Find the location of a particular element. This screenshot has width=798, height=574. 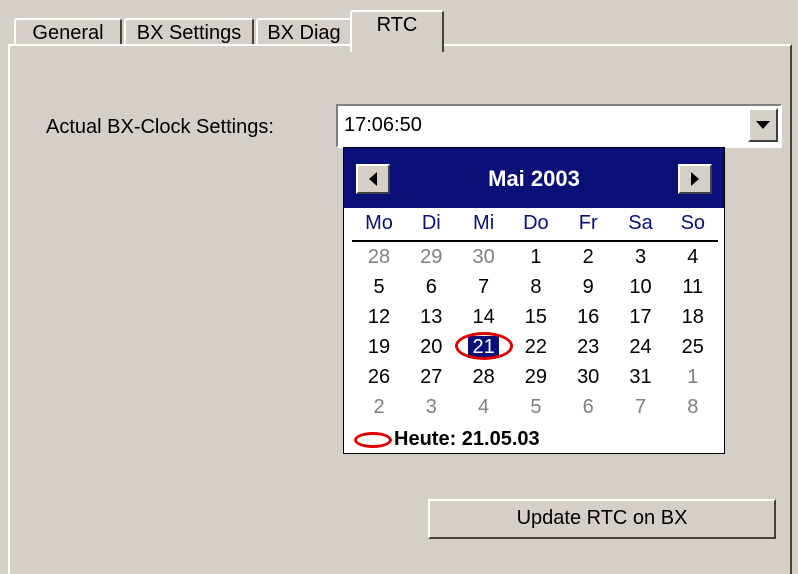

calendar-day: 25 is located at coordinates (693, 347).